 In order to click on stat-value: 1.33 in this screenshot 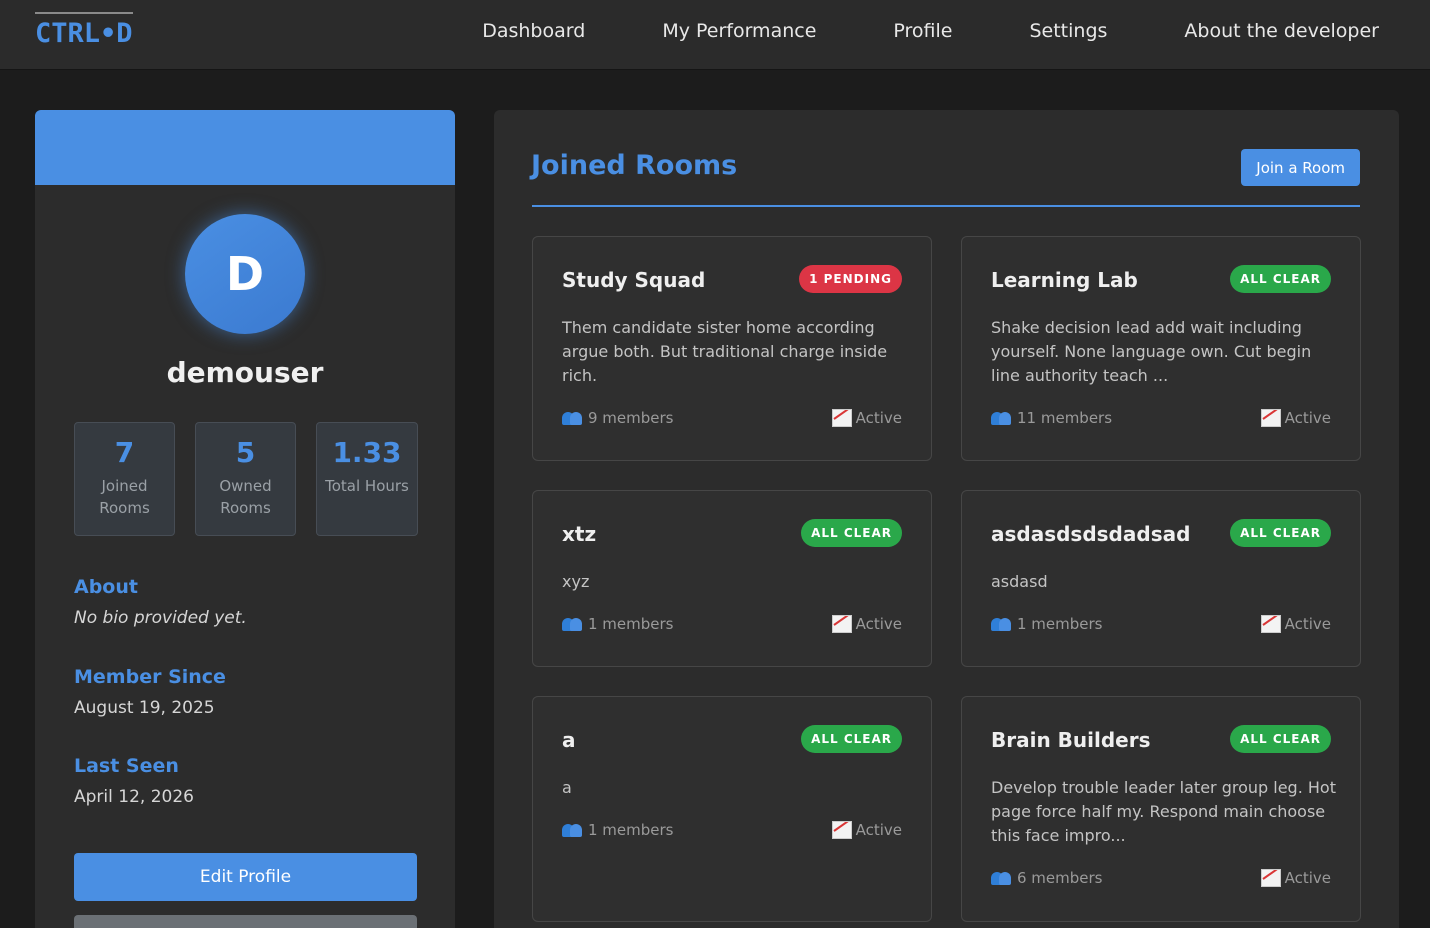, I will do `click(367, 452)`.